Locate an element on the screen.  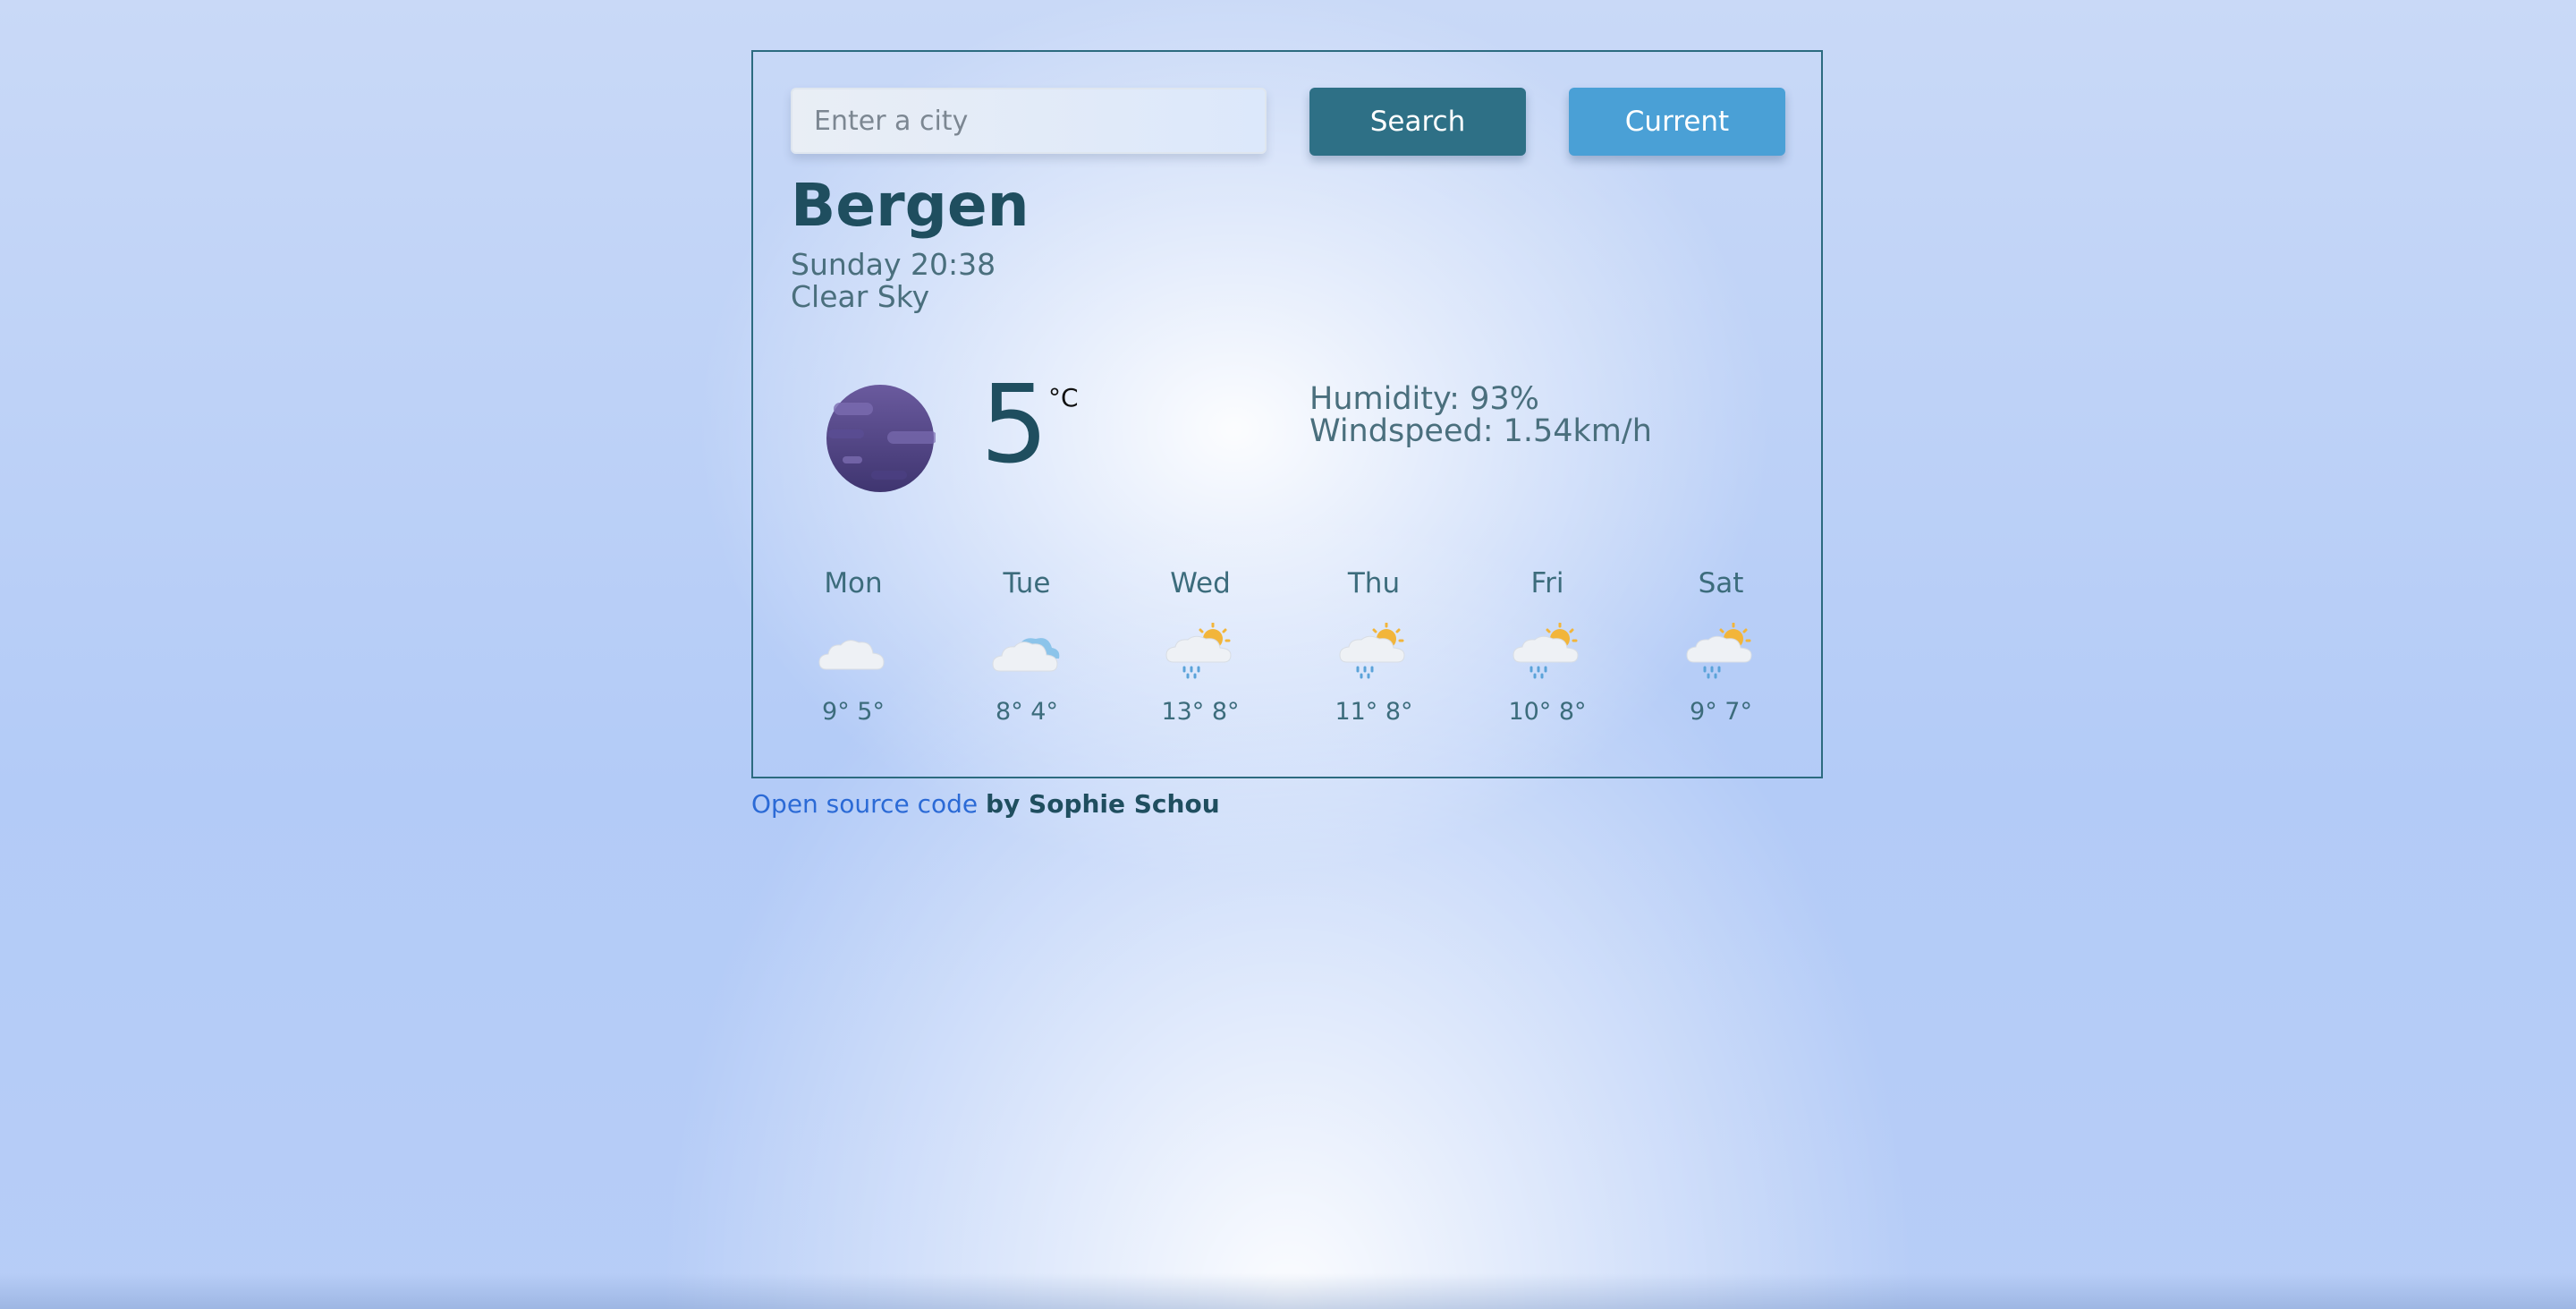
footer: Open source code by Sophie Schou is located at coordinates (985, 804).